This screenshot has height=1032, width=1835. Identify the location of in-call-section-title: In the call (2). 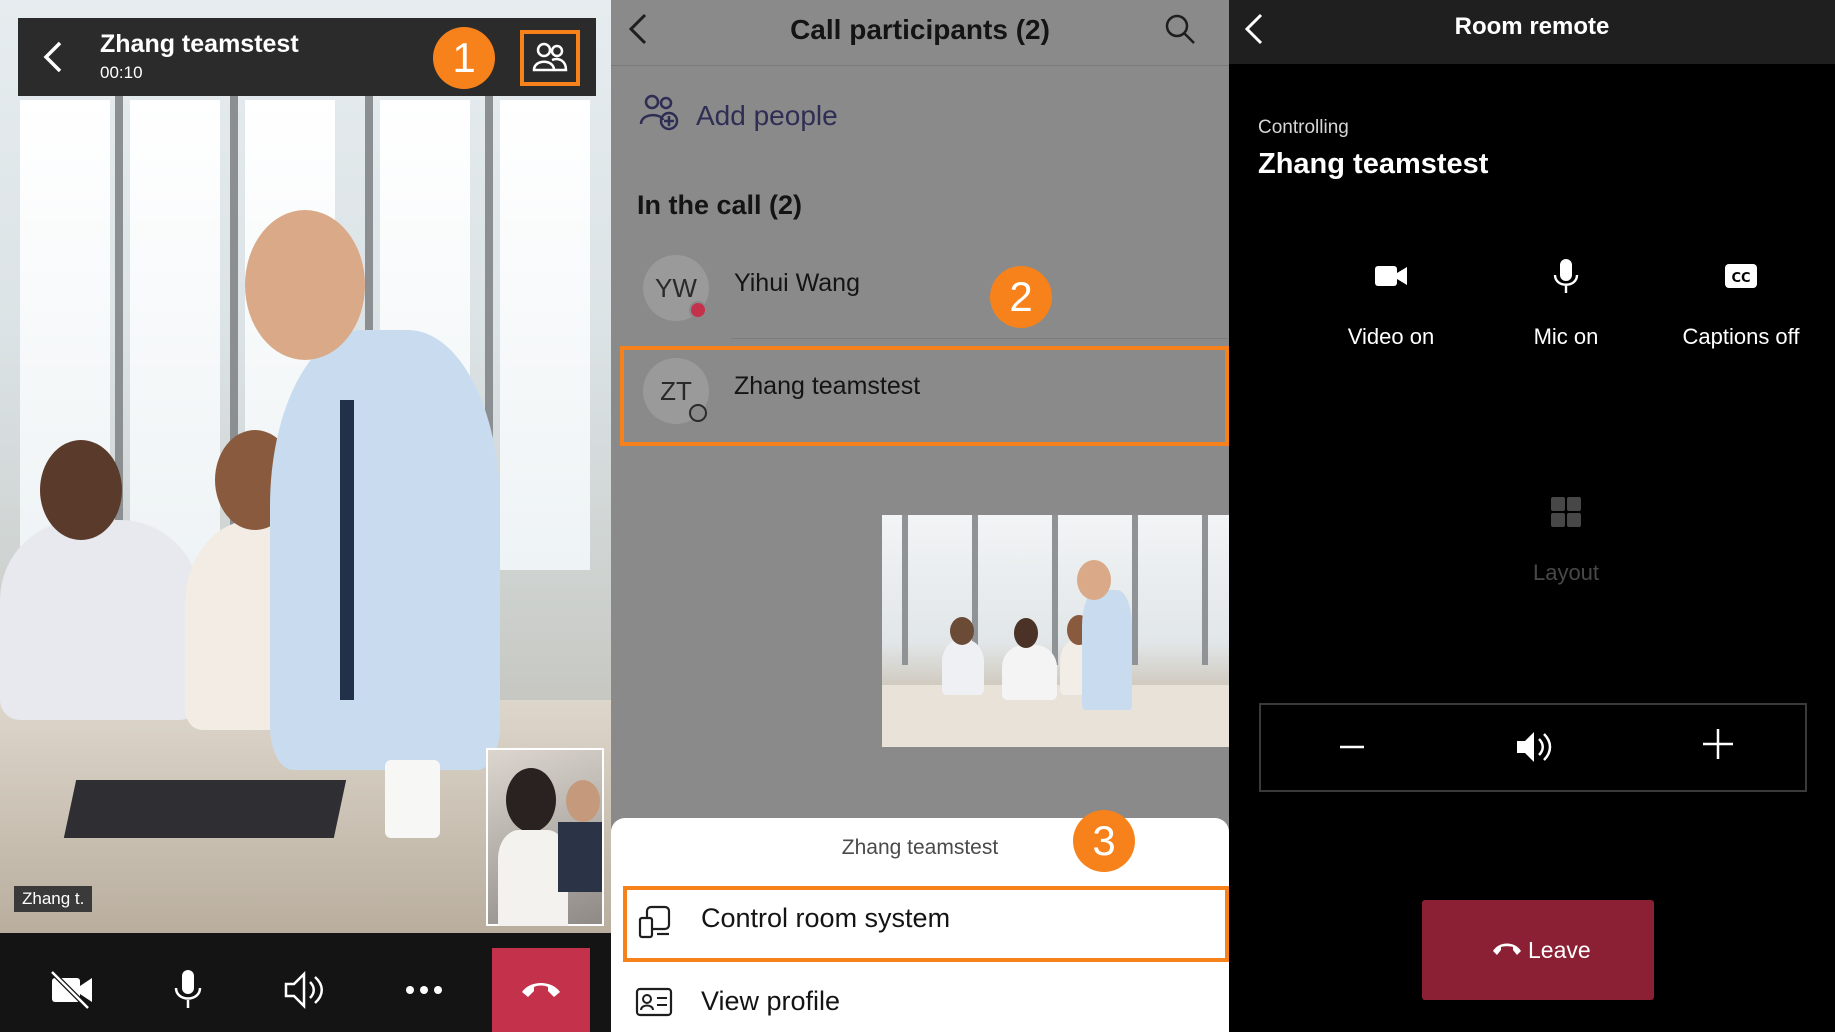
(720, 205).